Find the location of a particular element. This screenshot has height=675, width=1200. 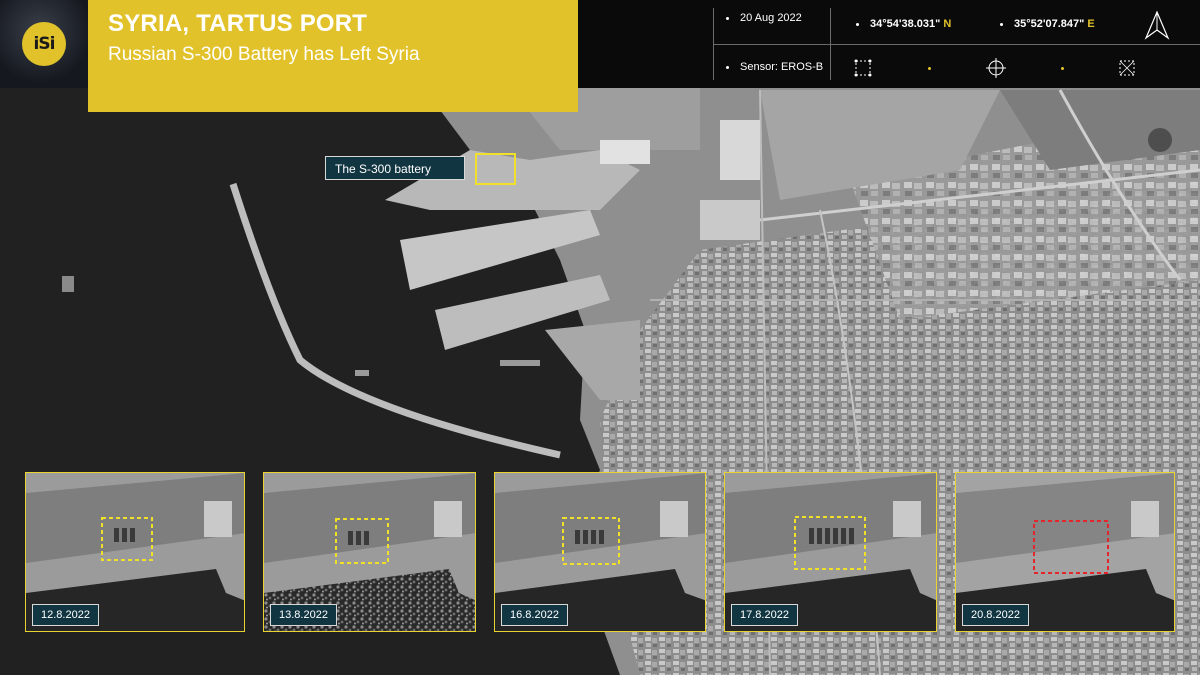

latitude-value: 34°54'38.031" is located at coordinates (905, 24).